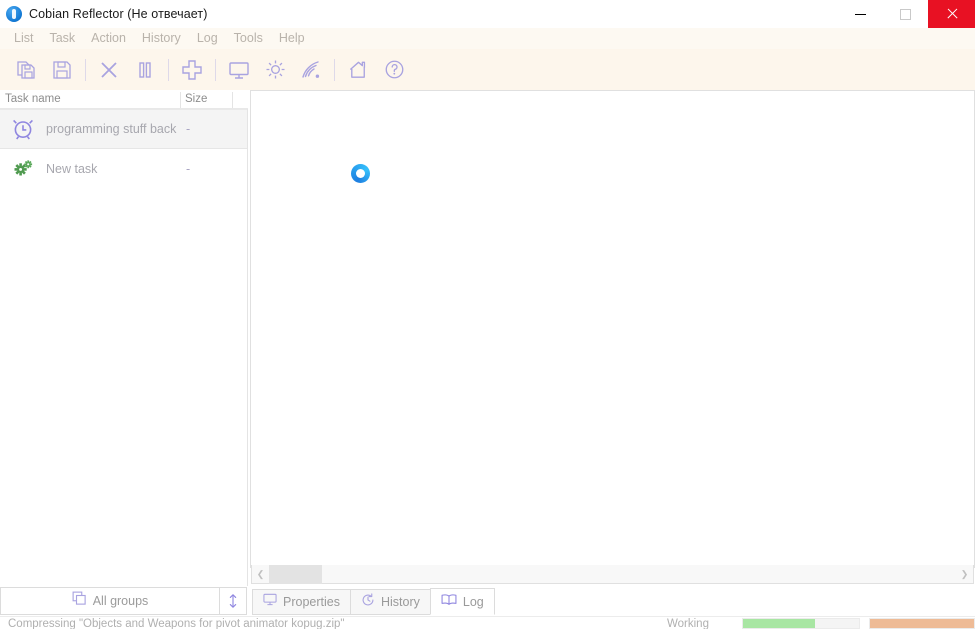  I want to click on tab-history: History, so click(390, 602).